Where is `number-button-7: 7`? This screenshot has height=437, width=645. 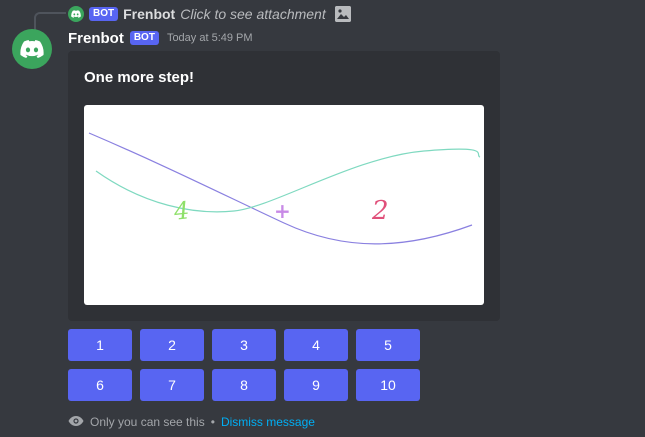 number-button-7: 7 is located at coordinates (172, 385).